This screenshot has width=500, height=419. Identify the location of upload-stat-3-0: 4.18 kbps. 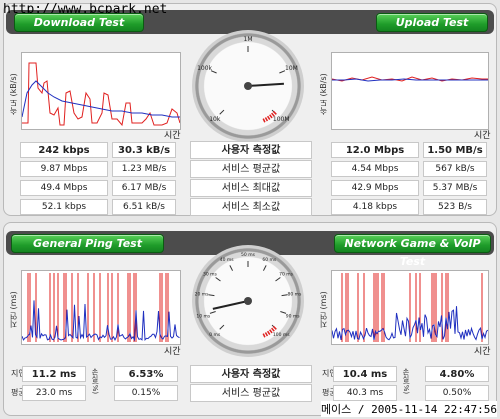
(375, 207).